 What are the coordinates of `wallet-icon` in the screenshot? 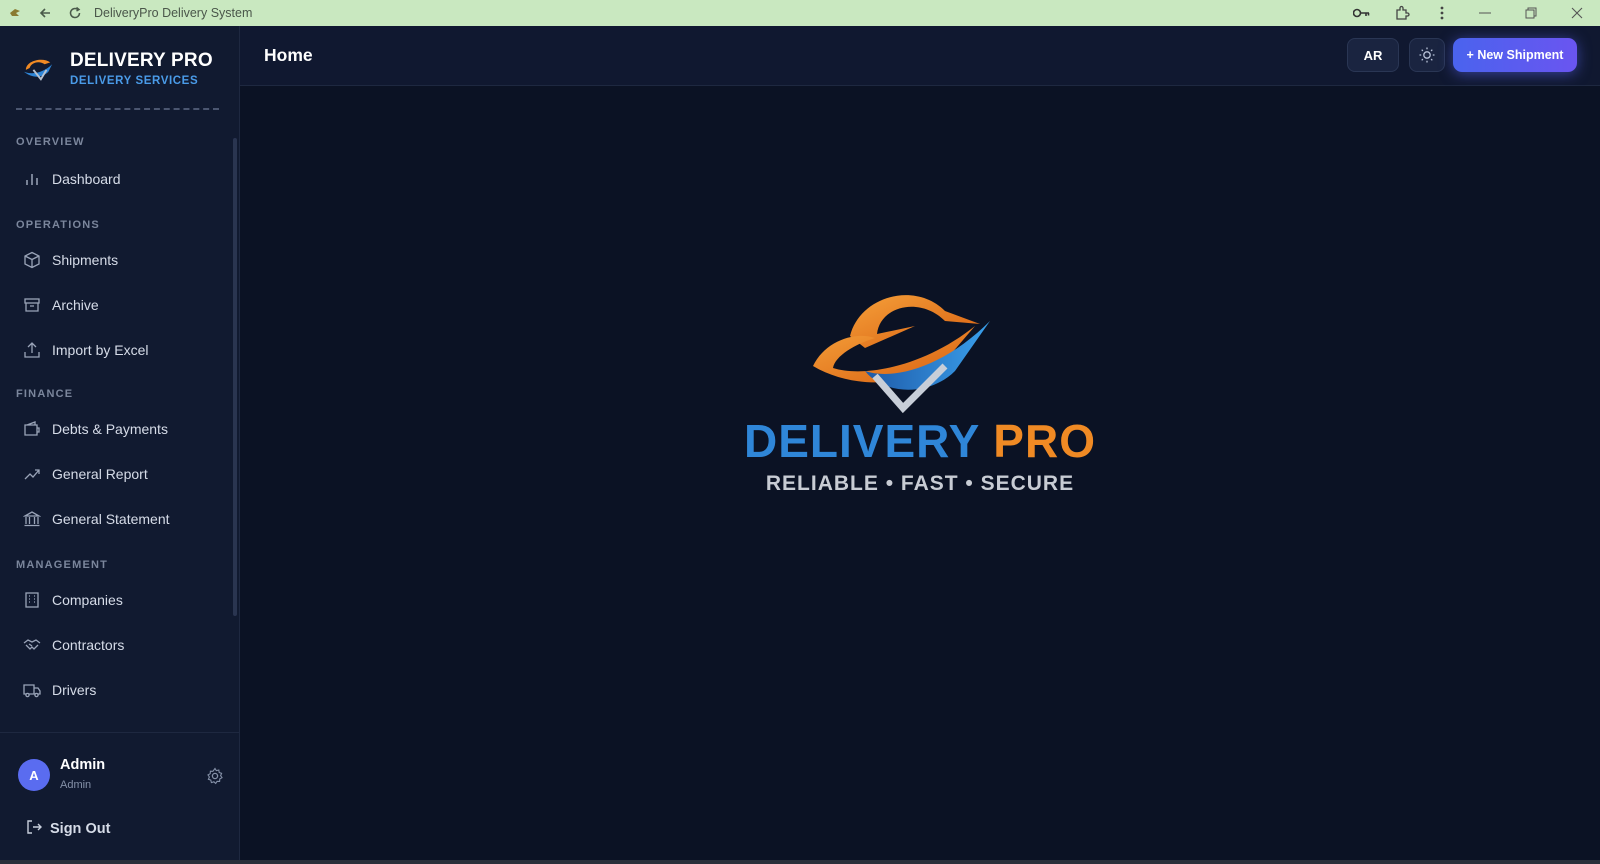 It's located at (32, 429).